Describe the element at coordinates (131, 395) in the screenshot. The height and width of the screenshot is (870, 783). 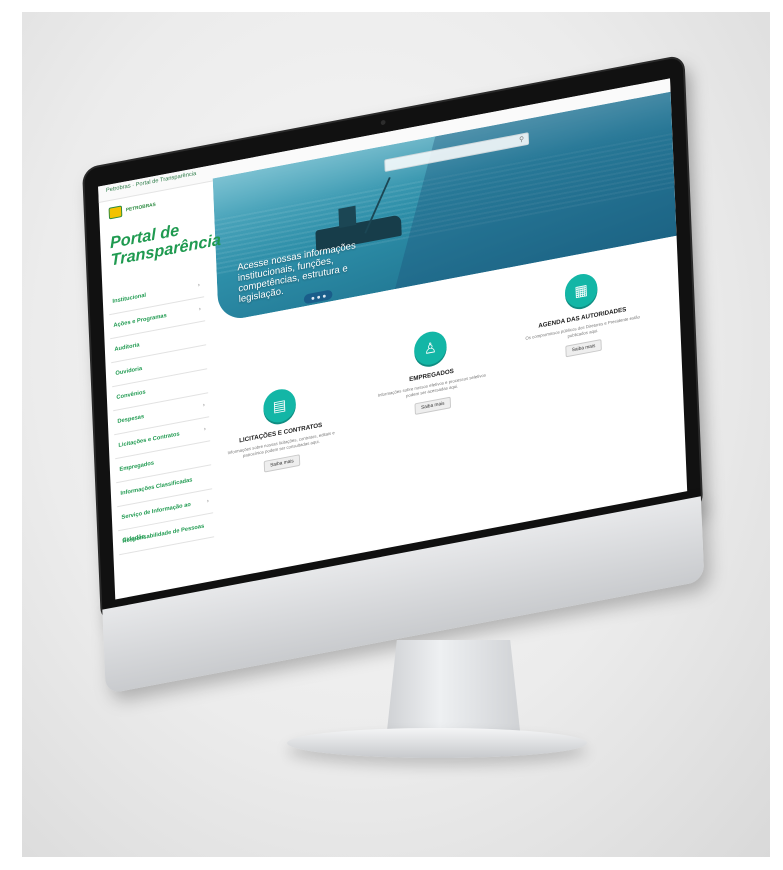
I see `sidebar-item-label: Convênios` at that location.